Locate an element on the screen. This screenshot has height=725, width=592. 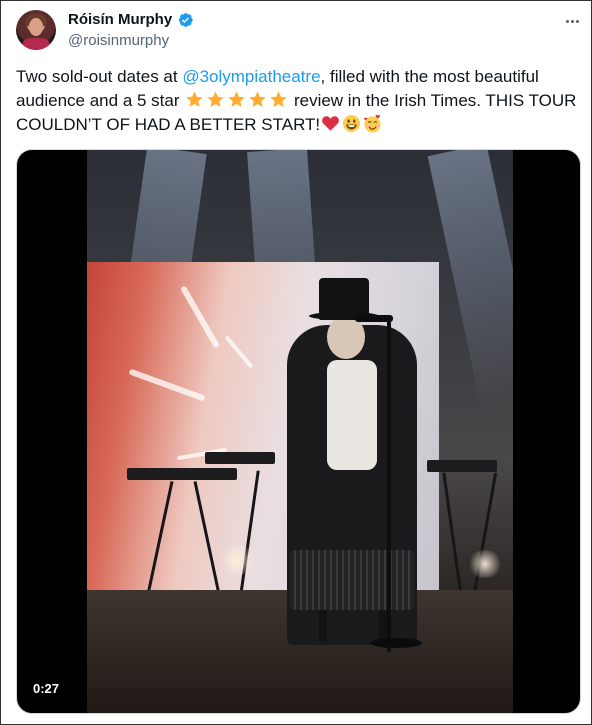
star-rating is located at coordinates (236, 100).